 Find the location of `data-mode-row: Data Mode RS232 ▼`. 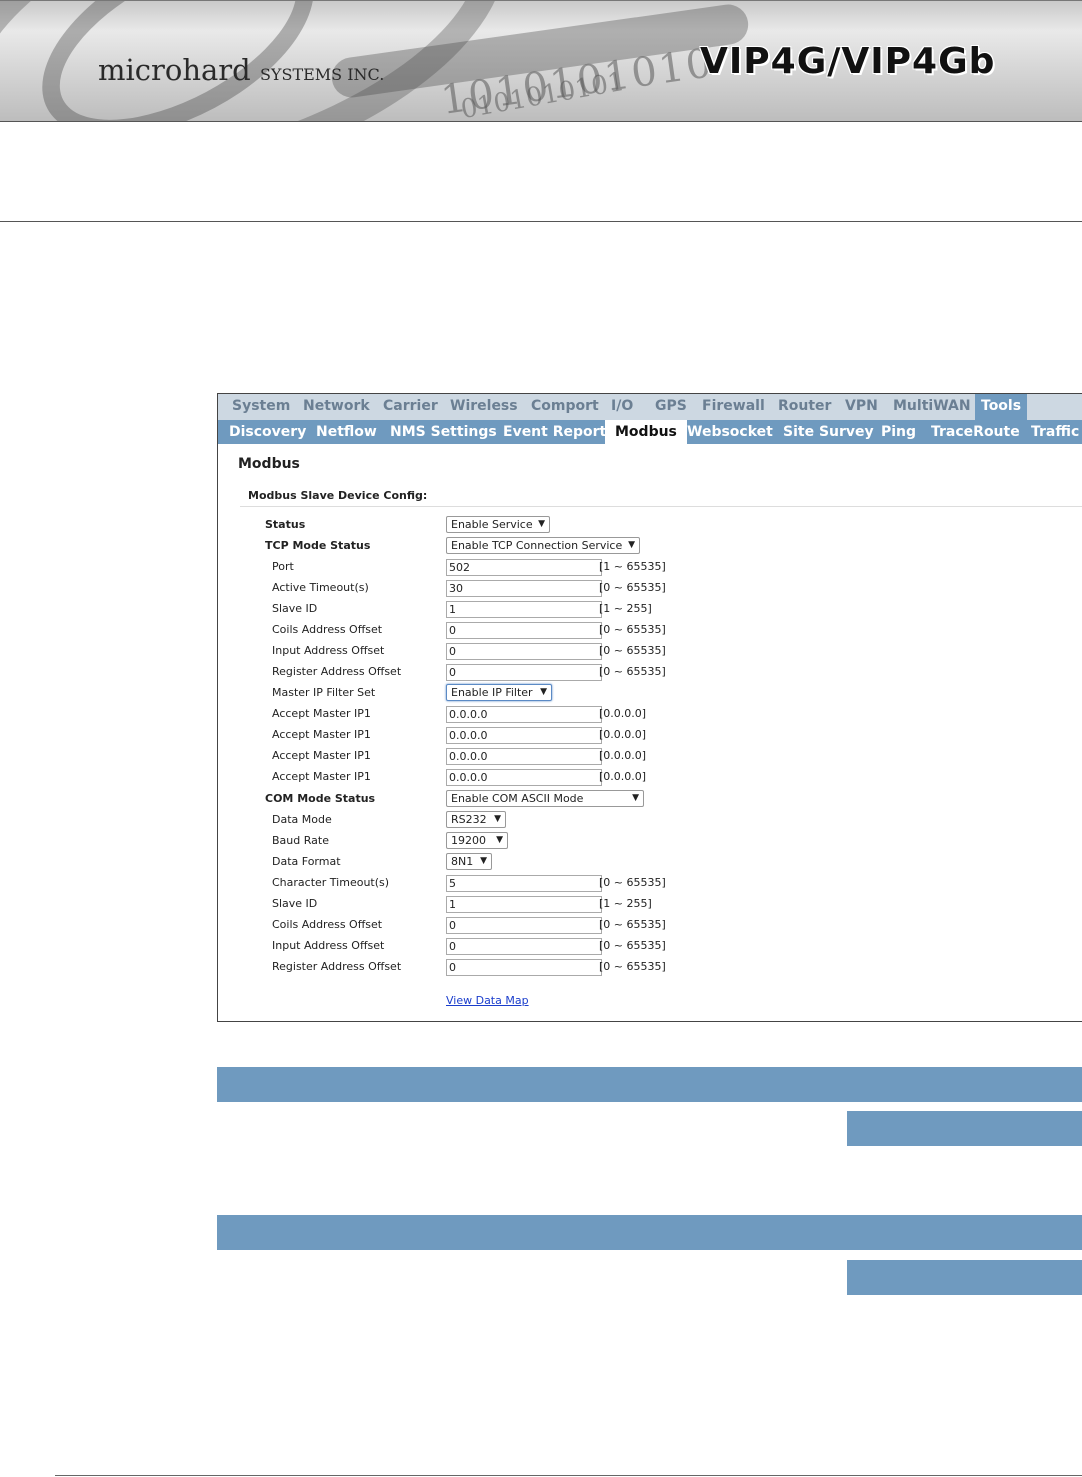

data-mode-row: Data Mode RS232 ▼ is located at coordinates (650, 821).